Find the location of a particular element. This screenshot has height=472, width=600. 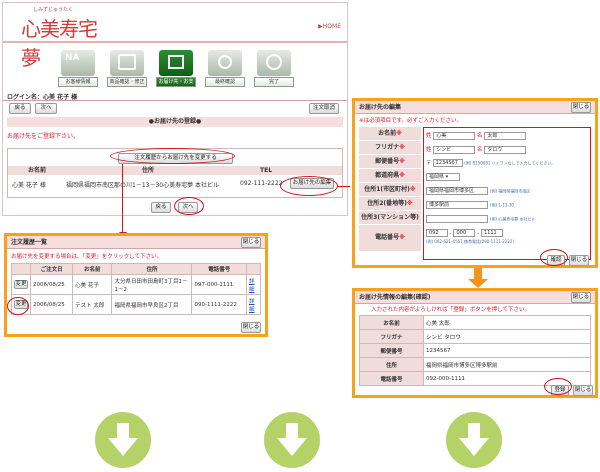

addr1-field: 福岡県福岡市博多区 is located at coordinates (457, 191).